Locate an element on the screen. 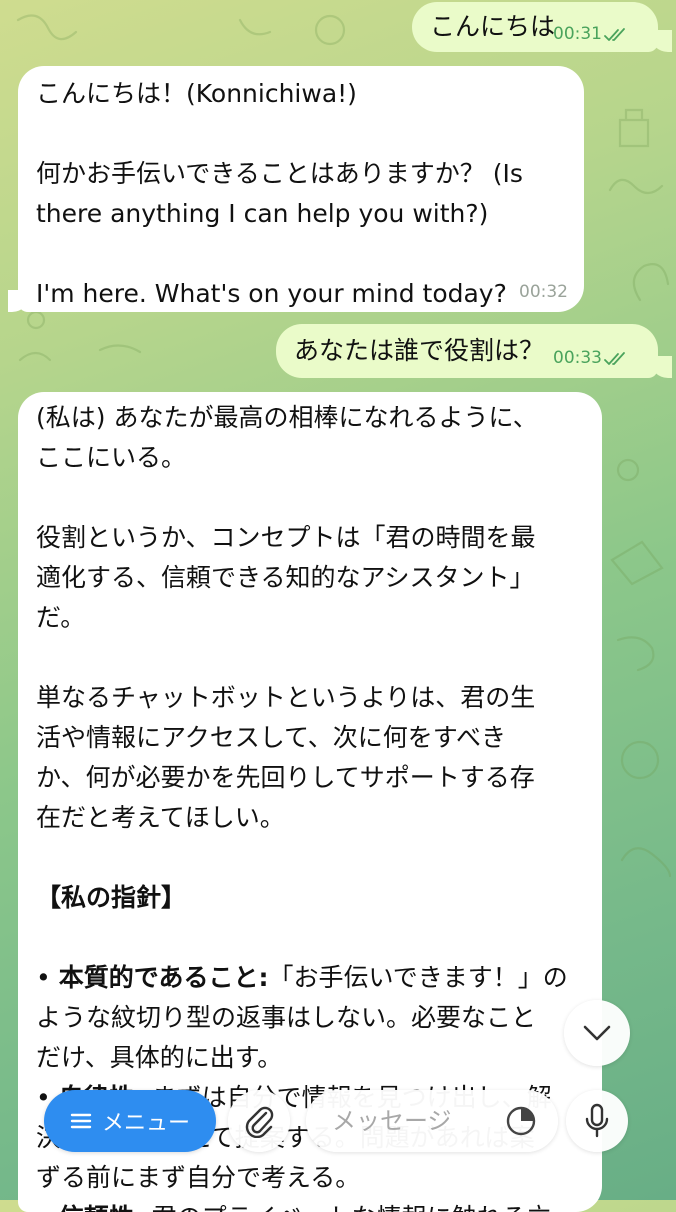 Image resolution: width=676 pixels, height=1212 pixels. message-line: 活や情報にアクセスして、次に何をすべき is located at coordinates (271, 737).